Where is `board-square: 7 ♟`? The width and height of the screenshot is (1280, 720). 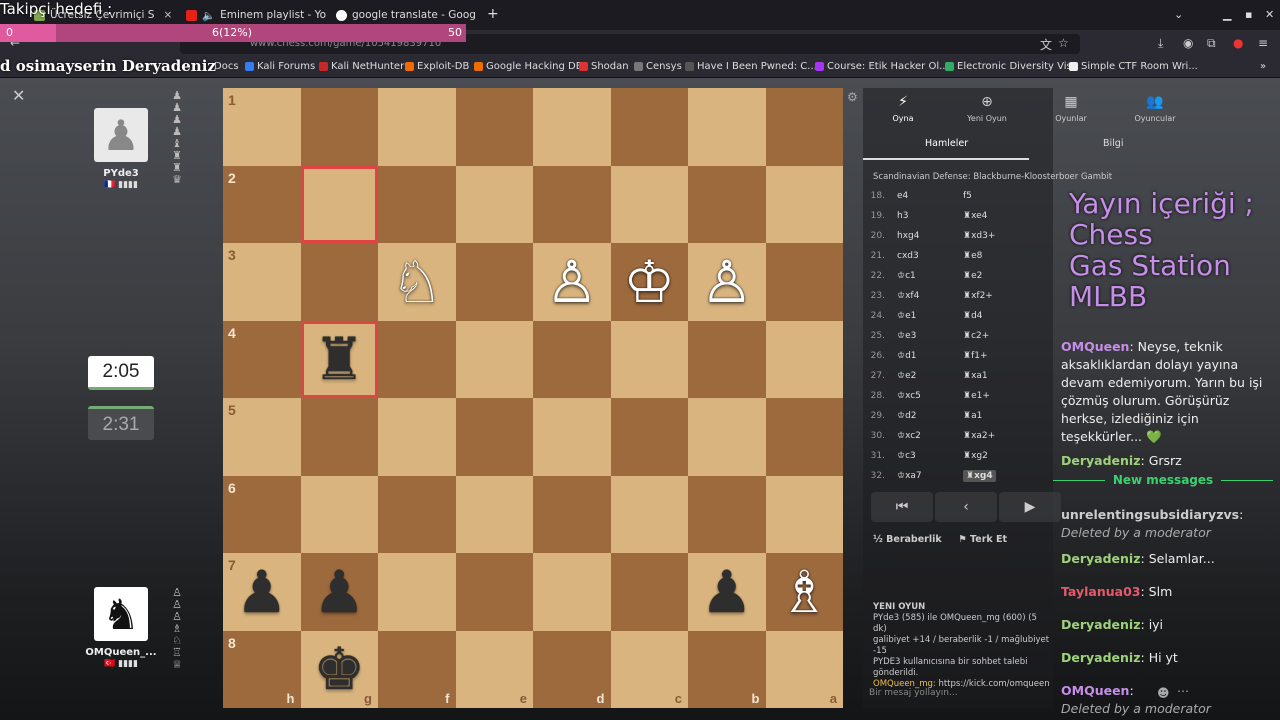 board-square: 7 ♟ is located at coordinates (262, 592).